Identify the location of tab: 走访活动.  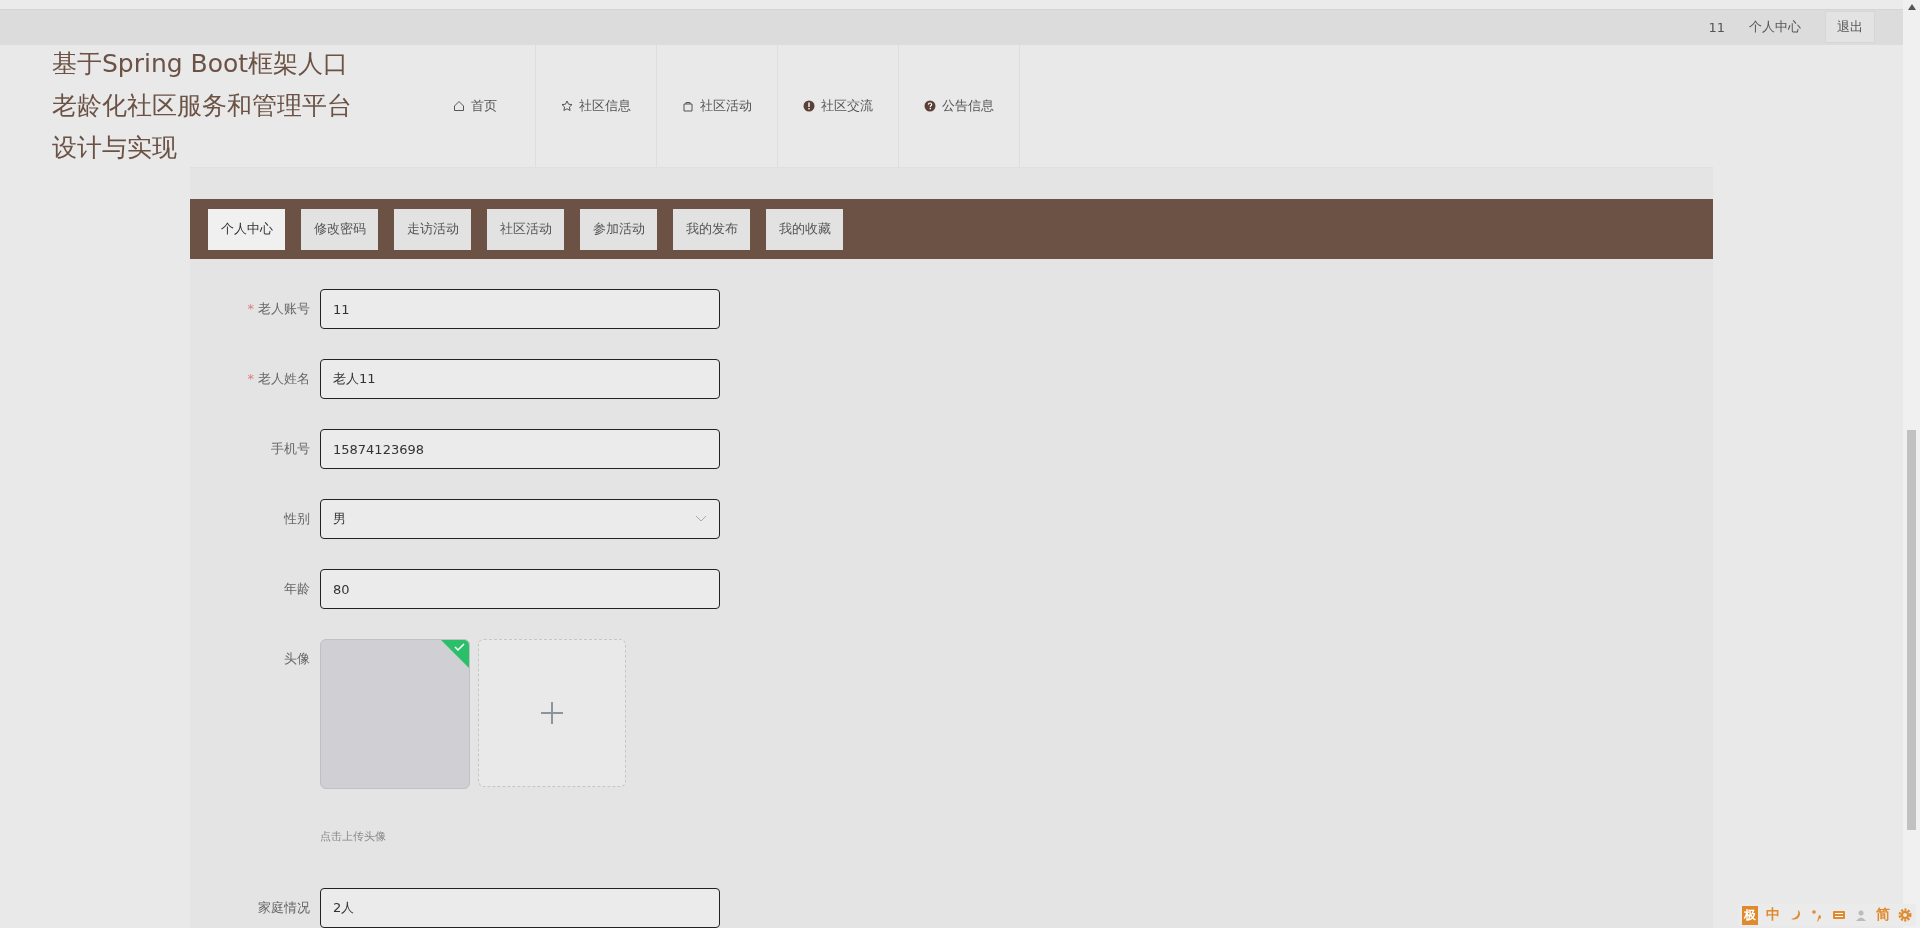
(432, 229).